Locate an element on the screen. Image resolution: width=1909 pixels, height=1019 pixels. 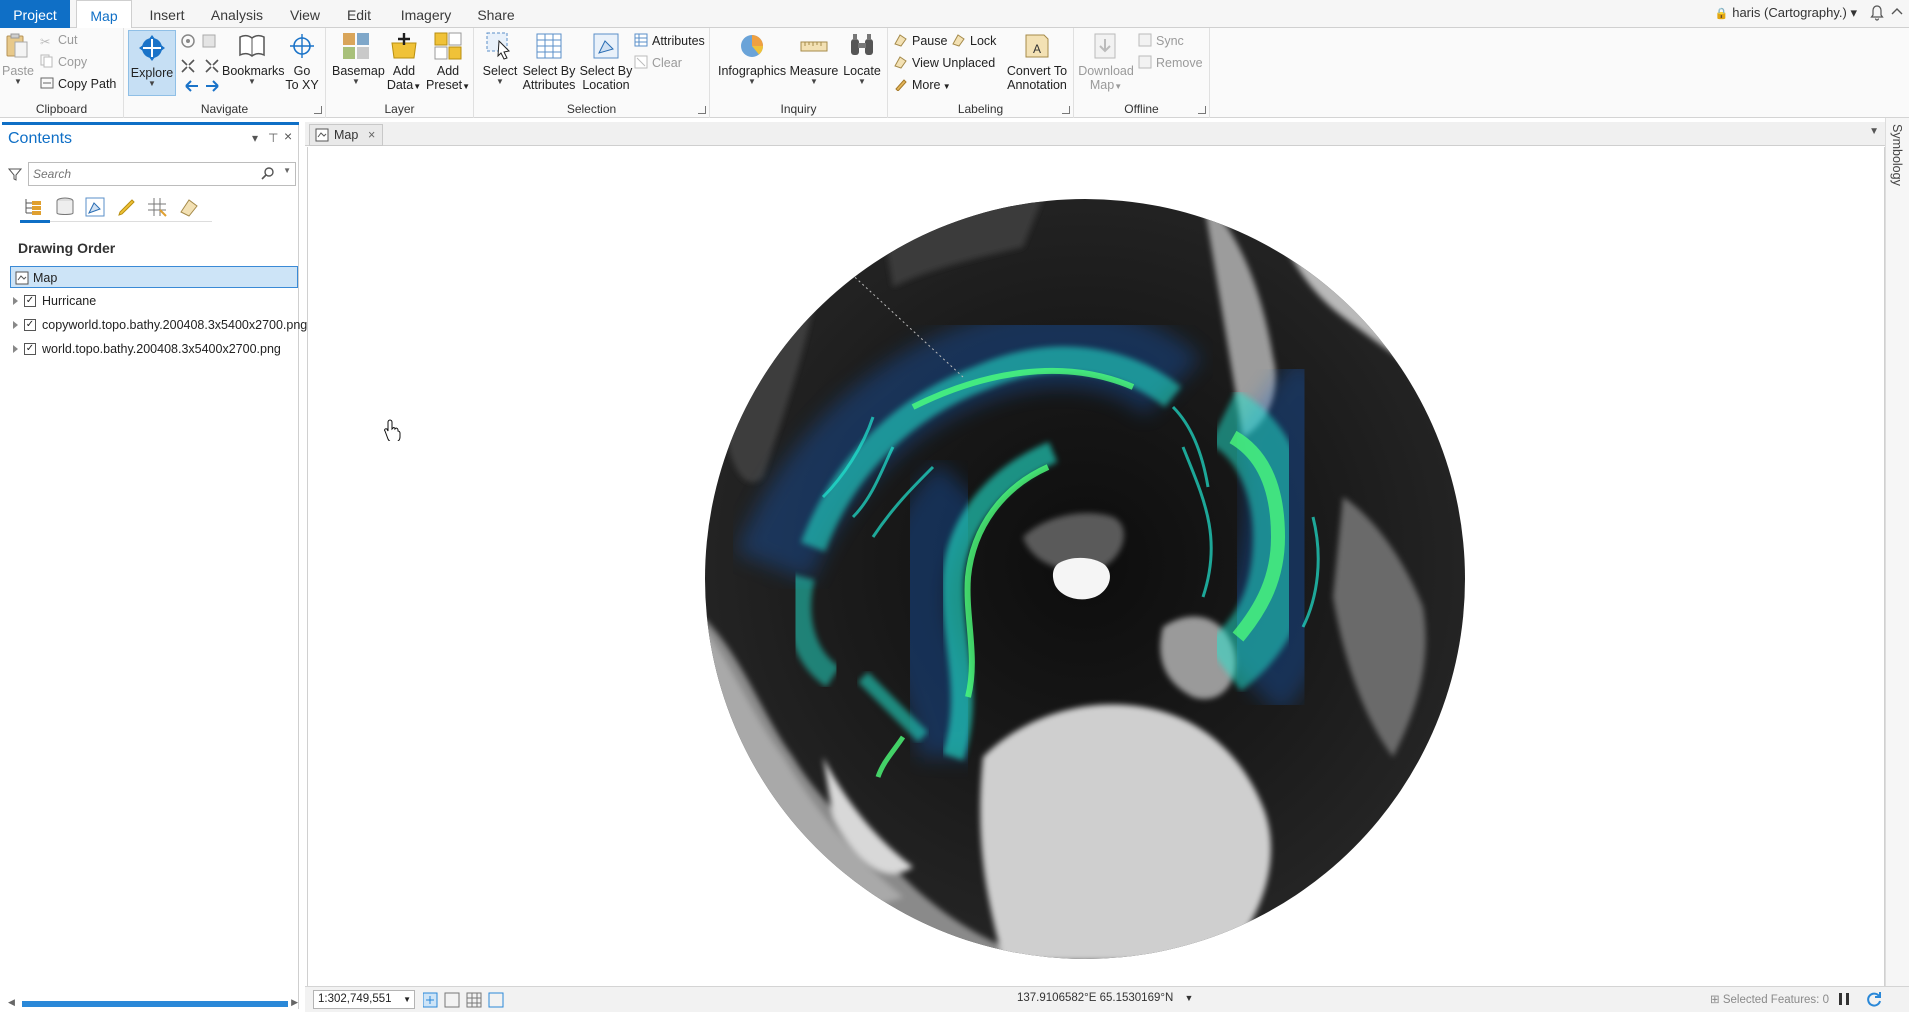
more-labeling-button: More ▼ is located at coordinates (922, 85).